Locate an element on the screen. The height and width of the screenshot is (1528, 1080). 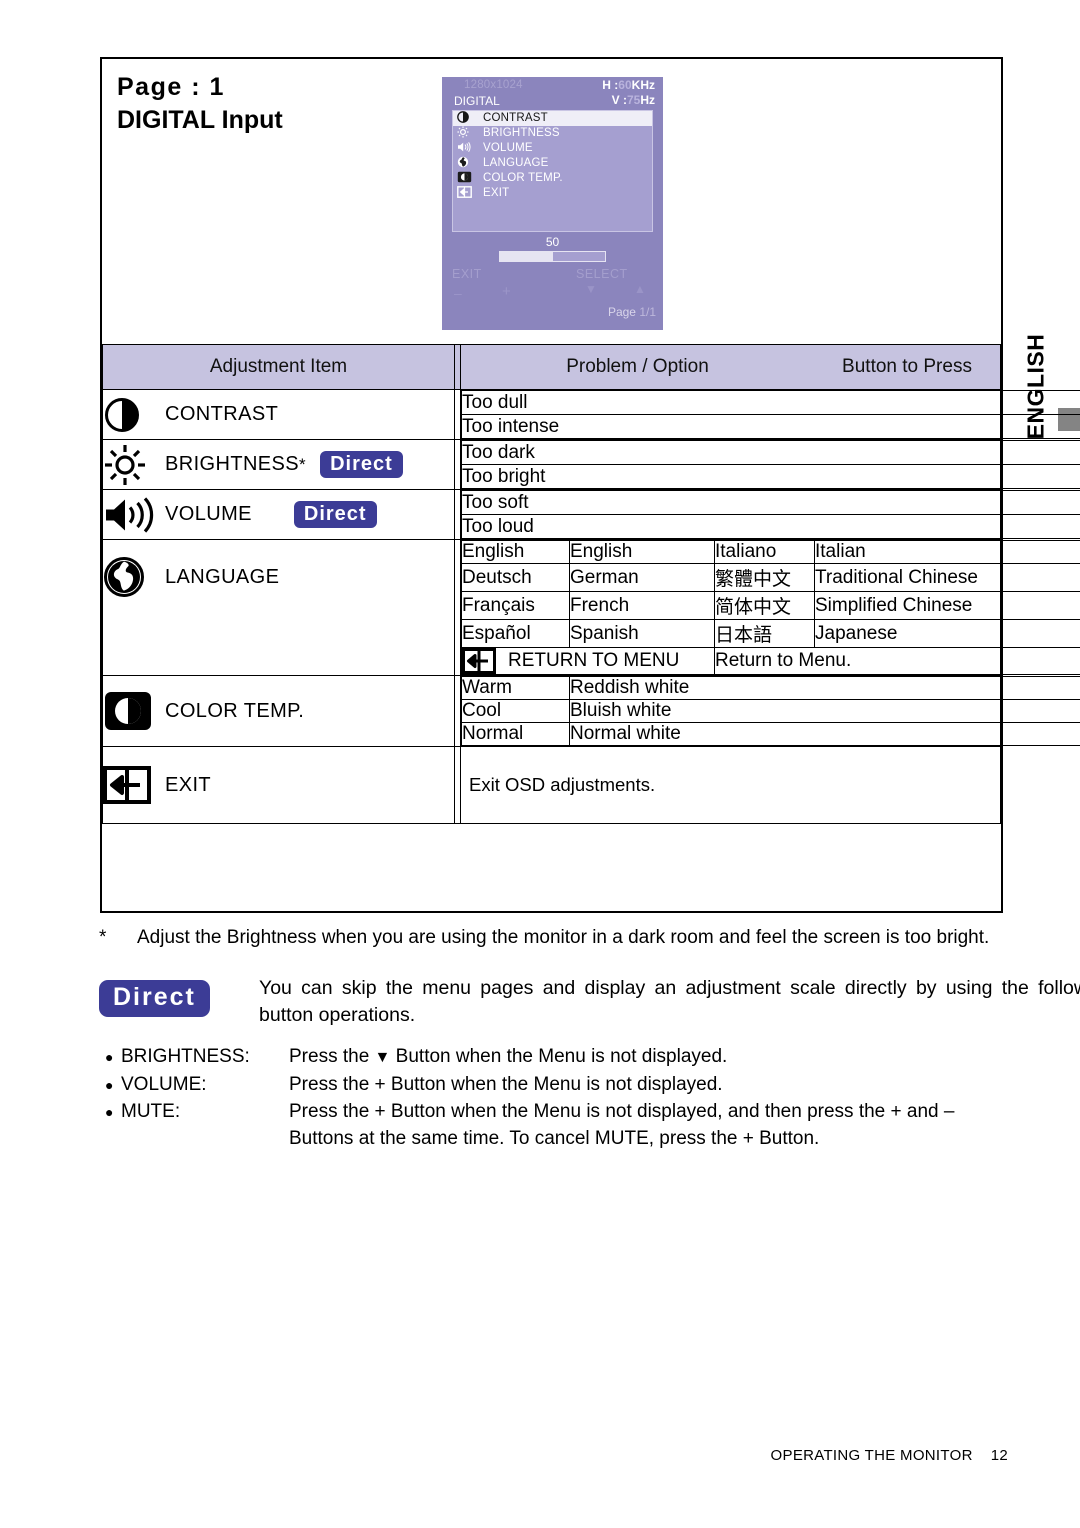
header-problem-button: Problem / Option Button to Press is located at coordinates (730, 367).